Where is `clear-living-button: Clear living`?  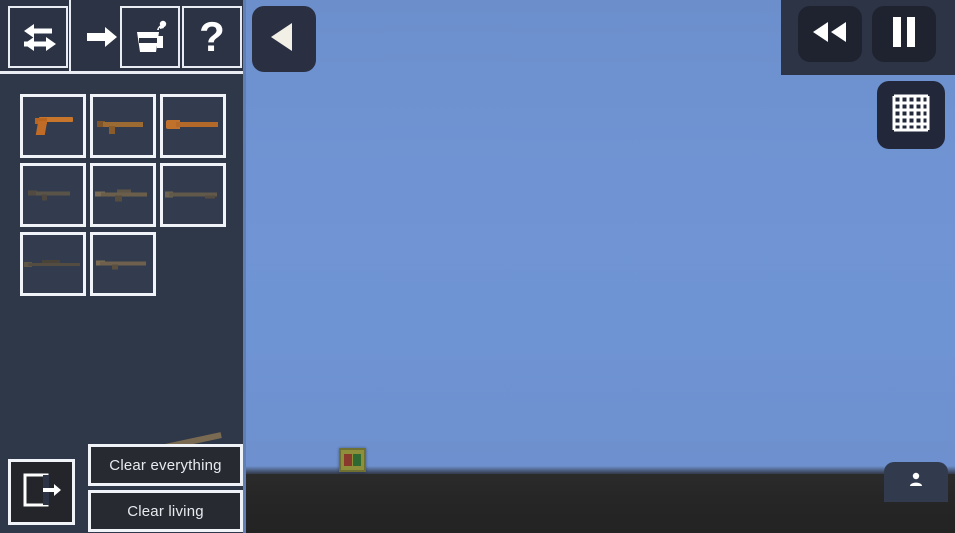
clear-living-button: Clear living is located at coordinates (165, 511).